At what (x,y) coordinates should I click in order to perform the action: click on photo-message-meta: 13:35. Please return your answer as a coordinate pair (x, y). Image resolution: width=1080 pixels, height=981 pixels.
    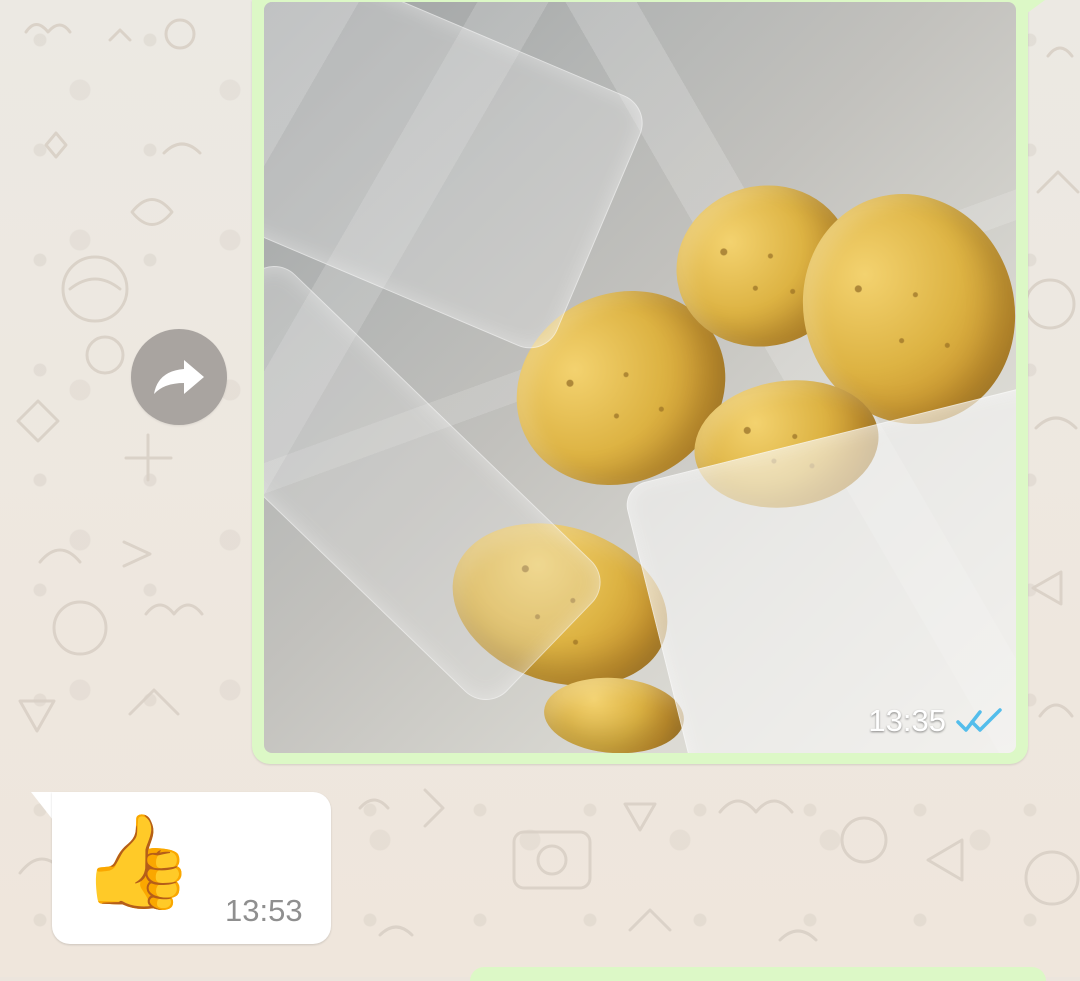
    Looking at the image, I should click on (921, 721).